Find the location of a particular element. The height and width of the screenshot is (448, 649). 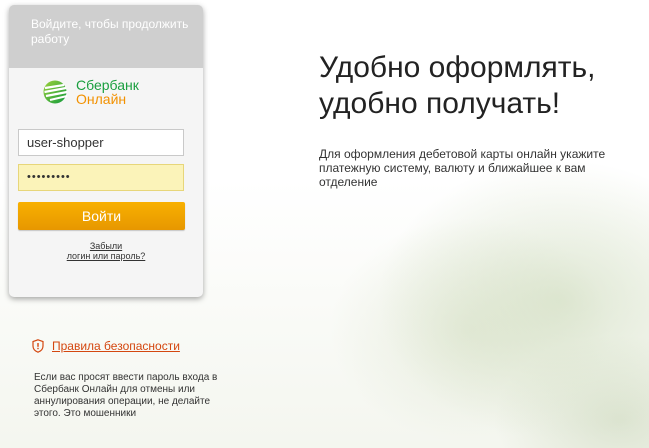

security-rules-link: Правила безопасности is located at coordinates (106, 346).